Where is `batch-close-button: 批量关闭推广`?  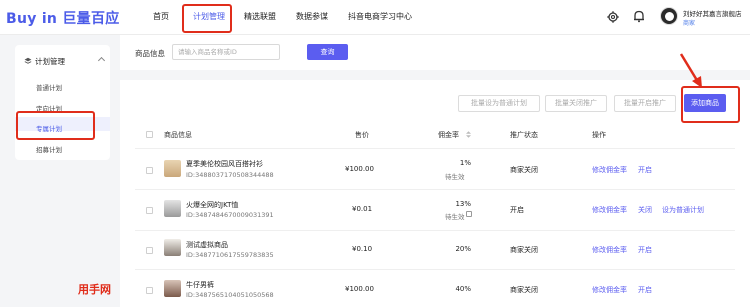 batch-close-button: 批量关闭推广 is located at coordinates (576, 103).